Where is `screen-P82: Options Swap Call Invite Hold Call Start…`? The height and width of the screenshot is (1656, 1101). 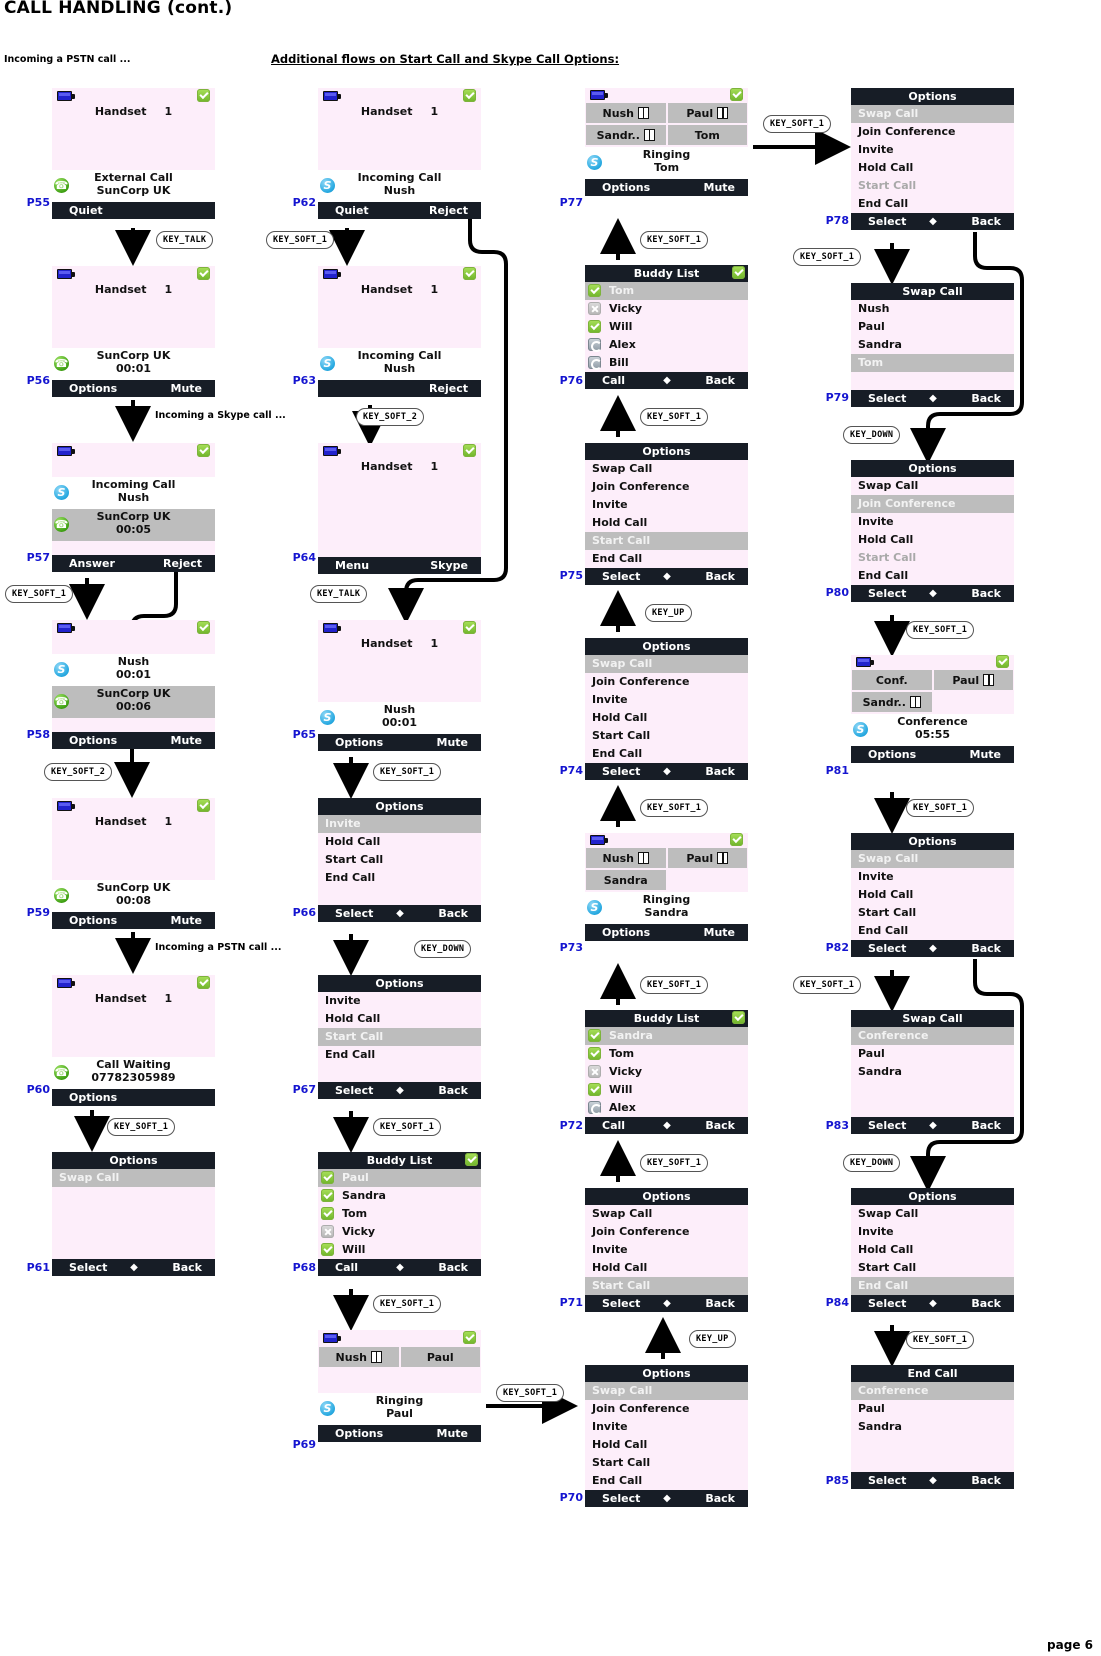
screen-P82: Options Swap Call Invite Hold Call Start… is located at coordinates (932, 895).